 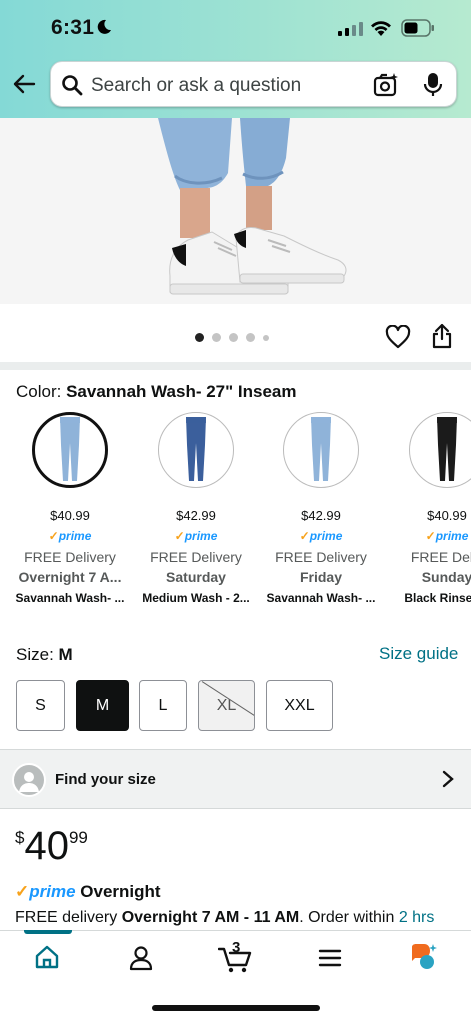 I want to click on prime-badge: ✓prime Overnight, so click(x=88, y=892).